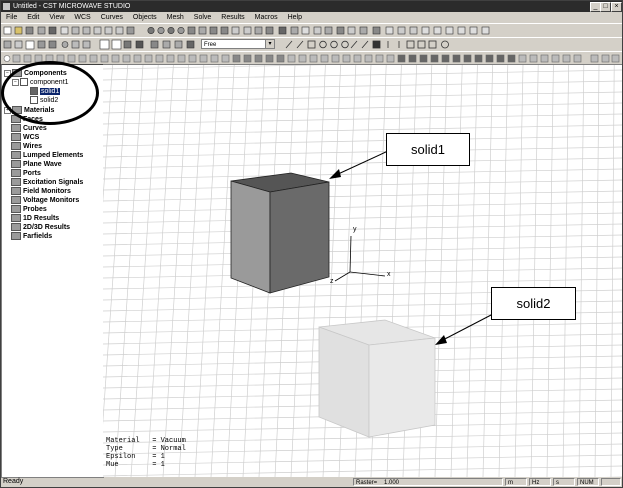 The image size is (623, 488). Describe the element at coordinates (175, 17) in the screenshot. I see `menu-mesh: Mesh` at that location.